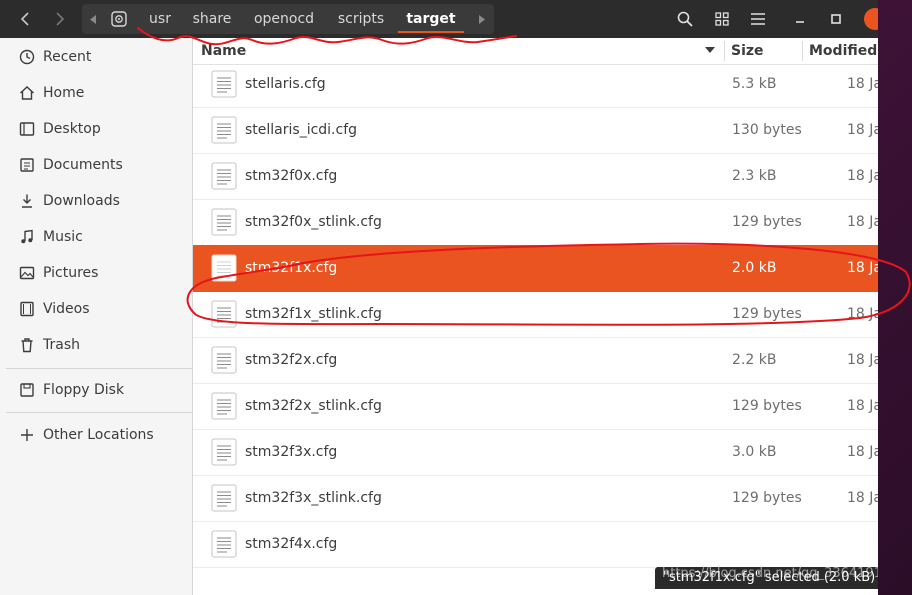  I want to click on sidebar-item-music: Music, so click(96, 237).